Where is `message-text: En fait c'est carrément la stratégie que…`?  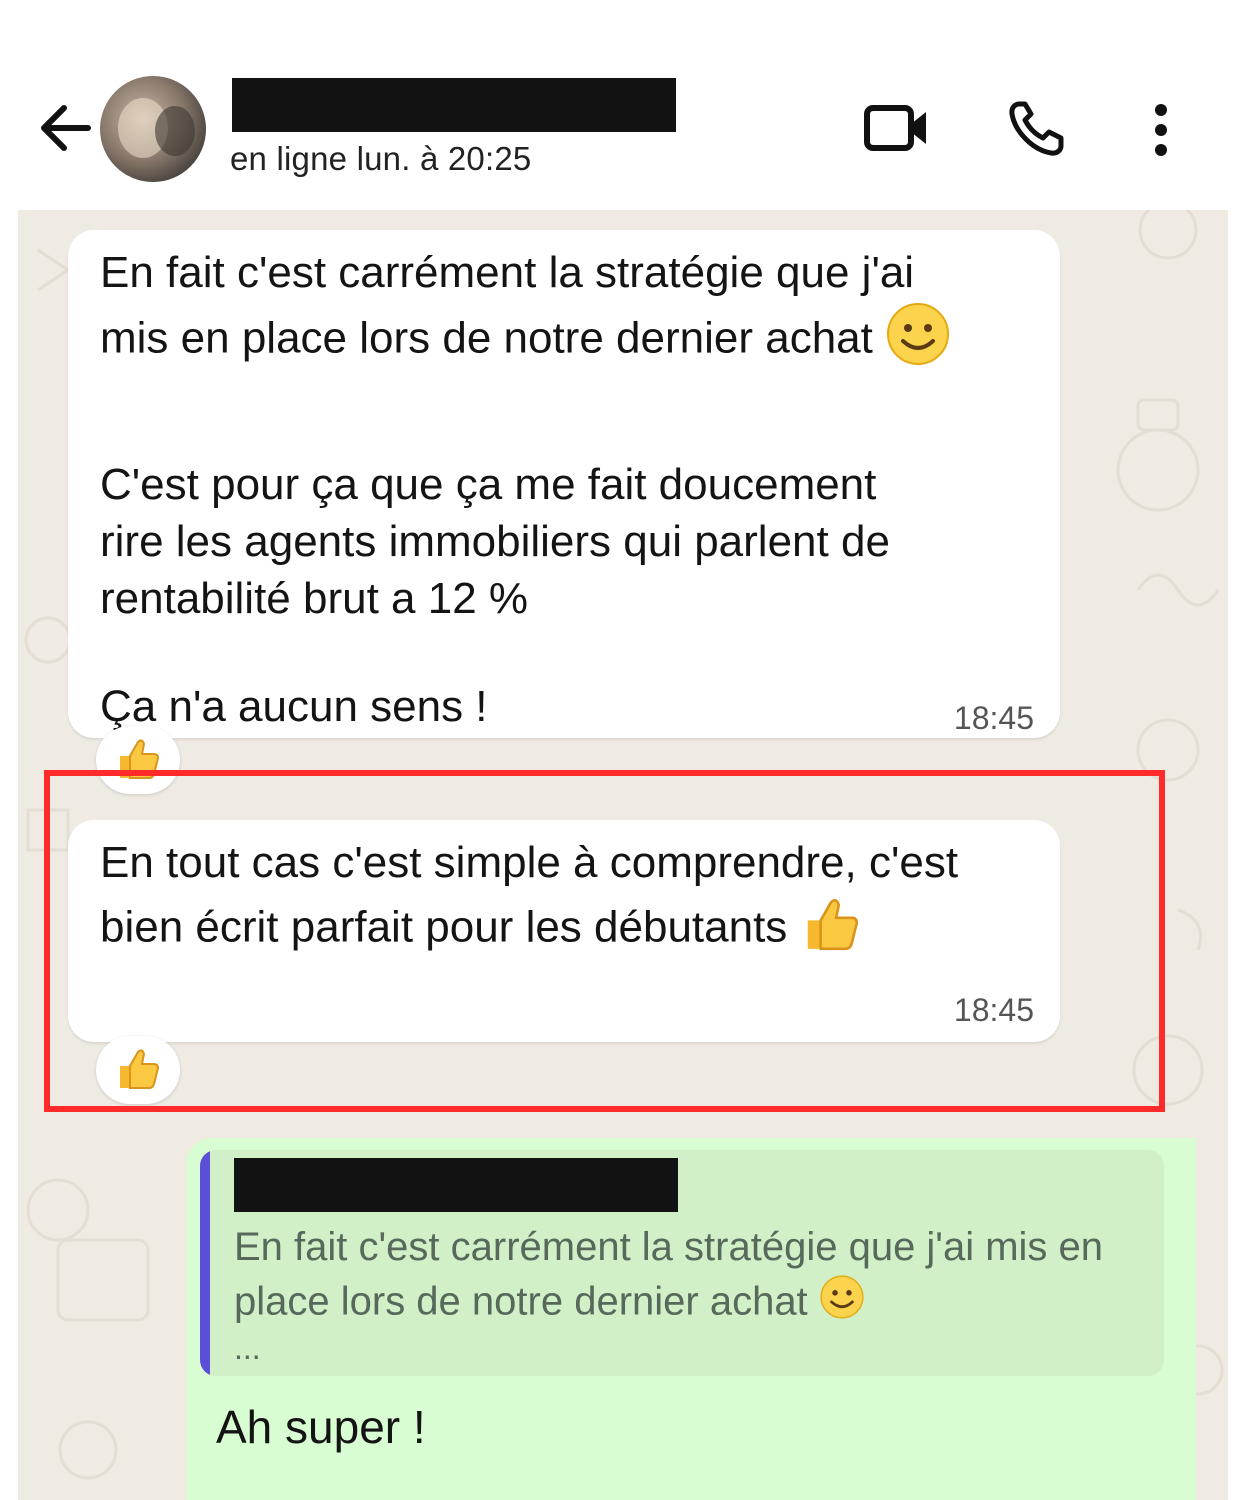
message-text: En fait c'est carrément la stratégie que… is located at coordinates (525, 312).